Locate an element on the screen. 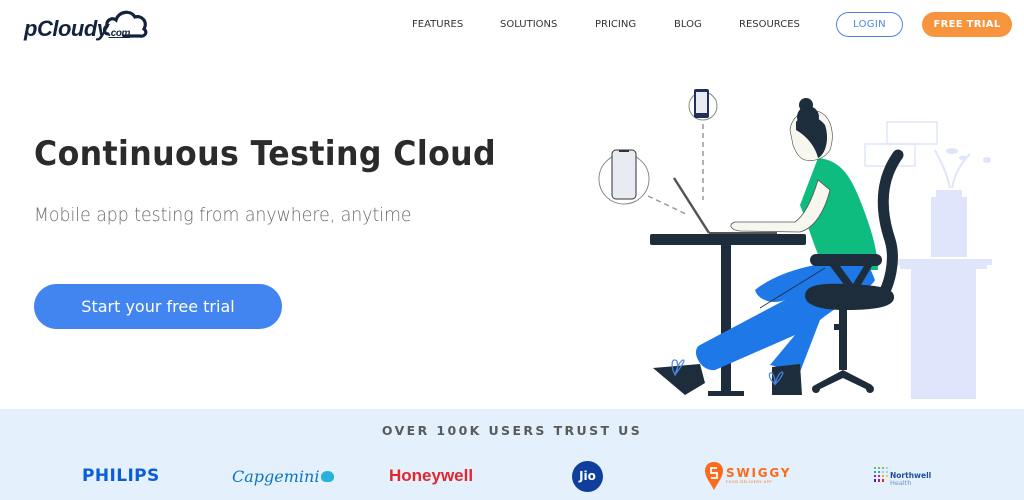 The image size is (1024, 500). pcloudy-logo: pCloudy.com is located at coordinates (86, 25).